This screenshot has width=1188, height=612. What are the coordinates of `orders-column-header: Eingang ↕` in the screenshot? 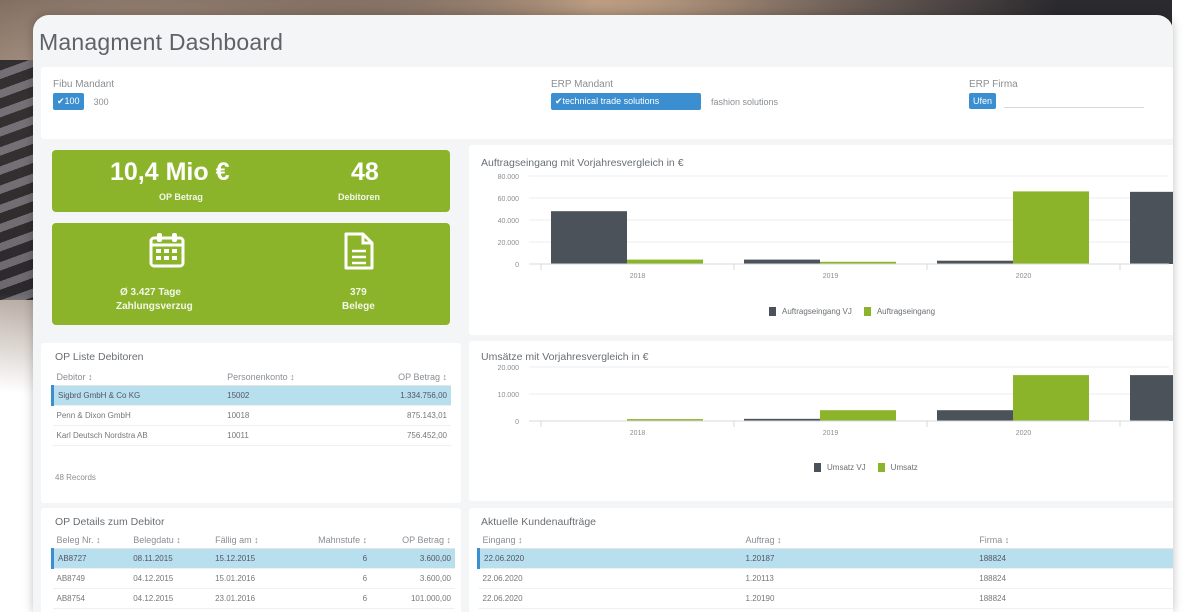 It's located at (610, 540).